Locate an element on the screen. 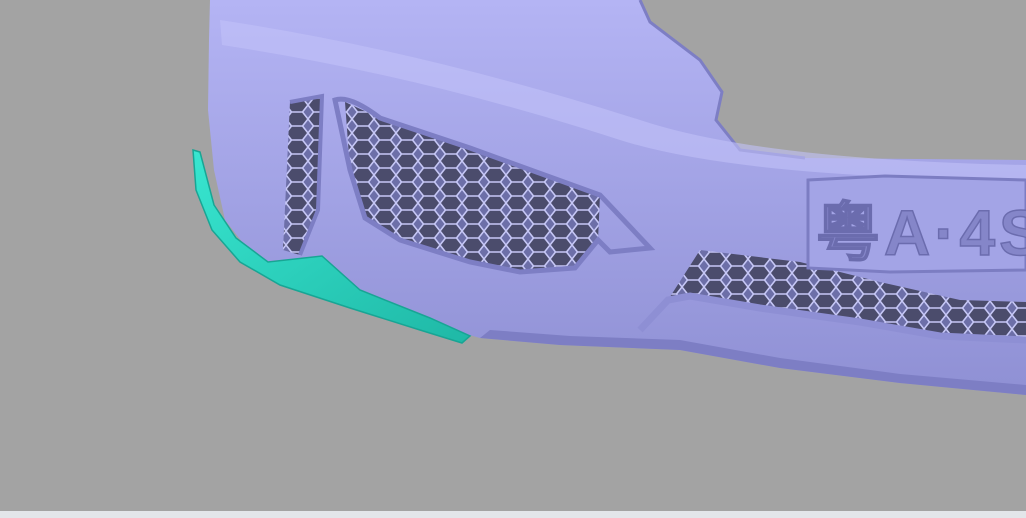 Image resolution: width=1026 pixels, height=518 pixels. status-strip is located at coordinates (513, 514).